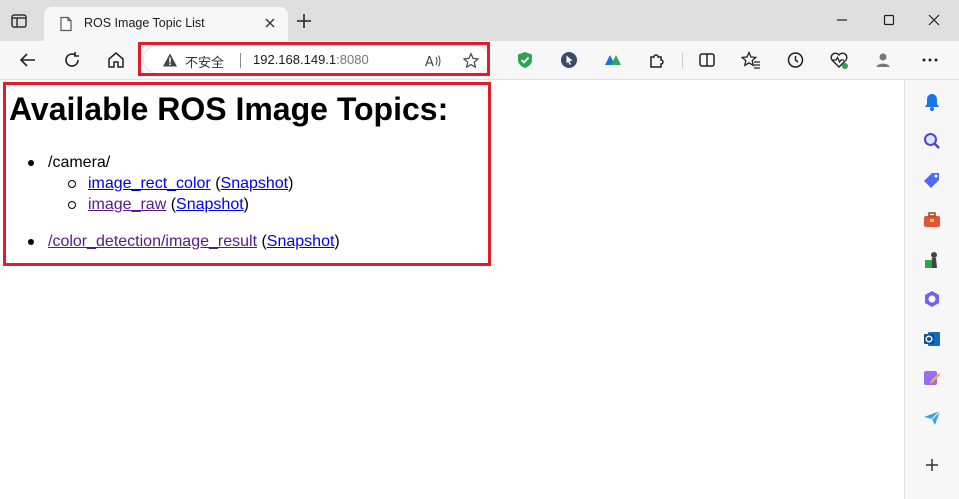 This screenshot has width=959, height=499. Describe the element at coordinates (932, 339) in the screenshot. I see `outlook-icon` at that location.